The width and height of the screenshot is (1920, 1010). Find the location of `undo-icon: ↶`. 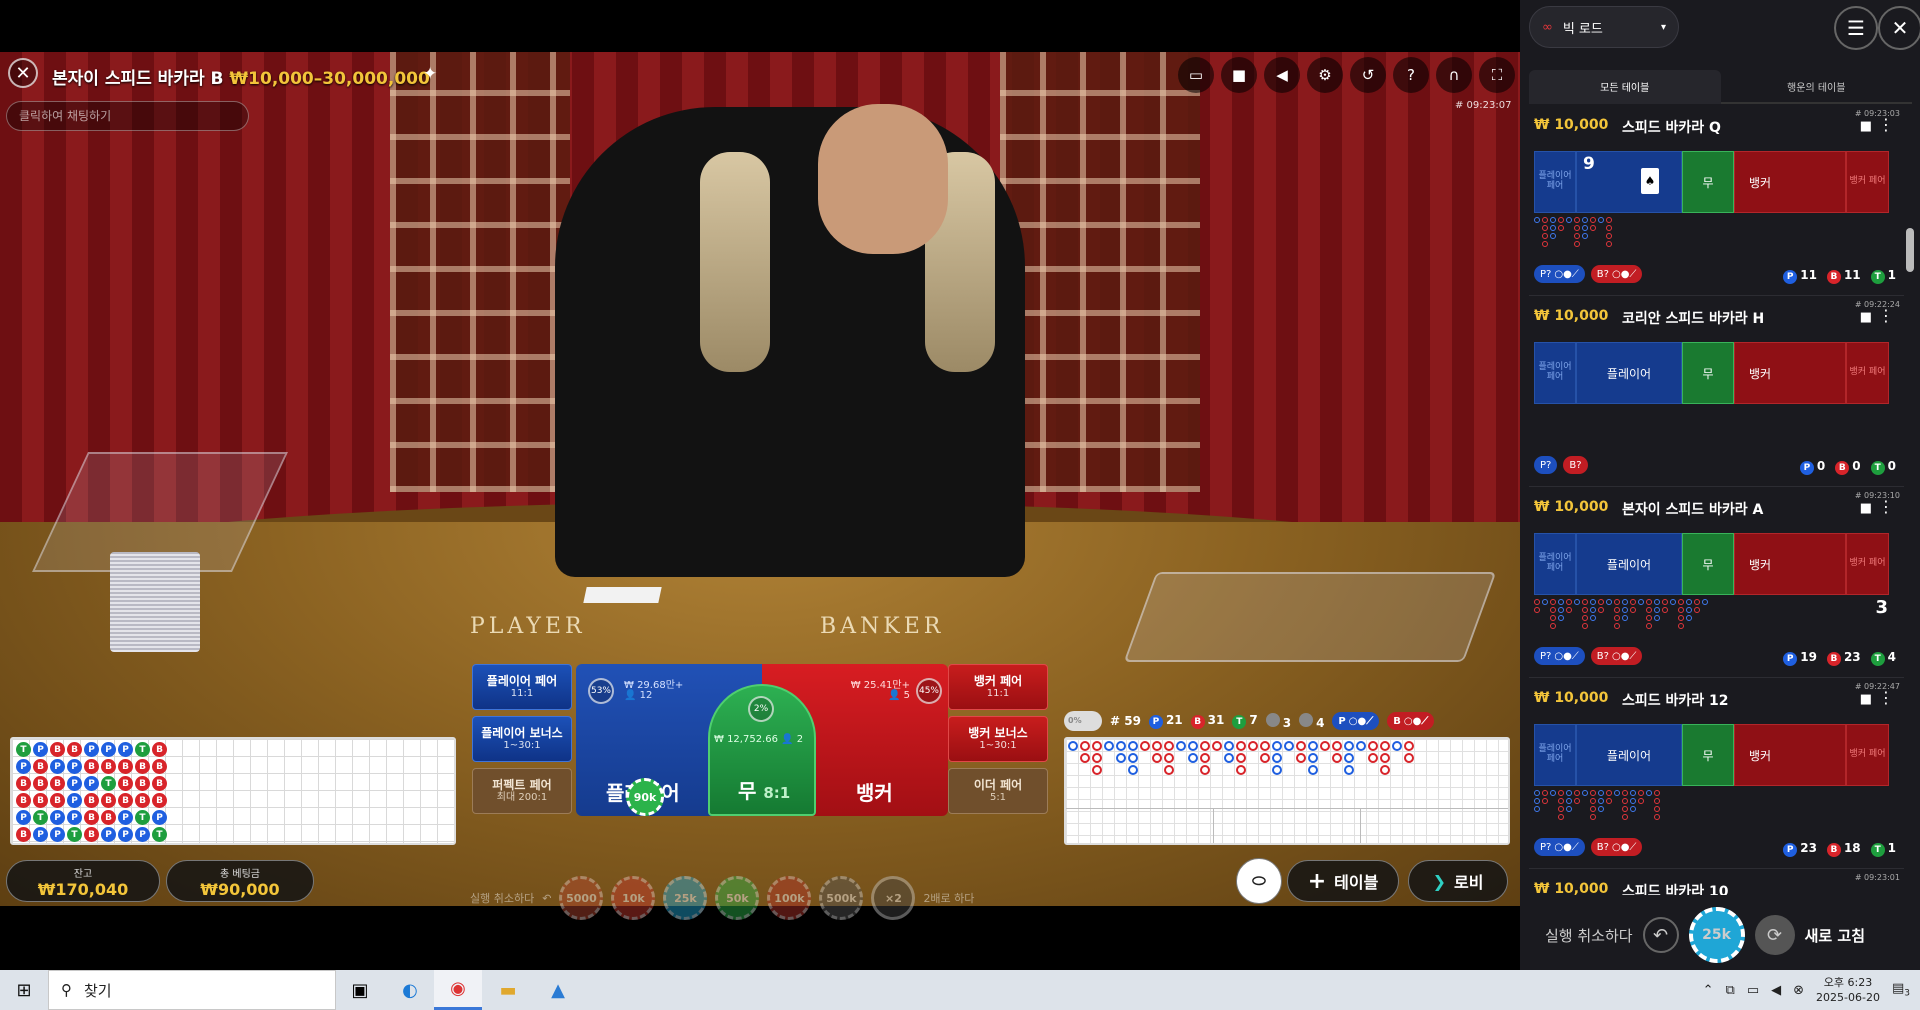

undo-icon: ↶ is located at coordinates (546, 898).